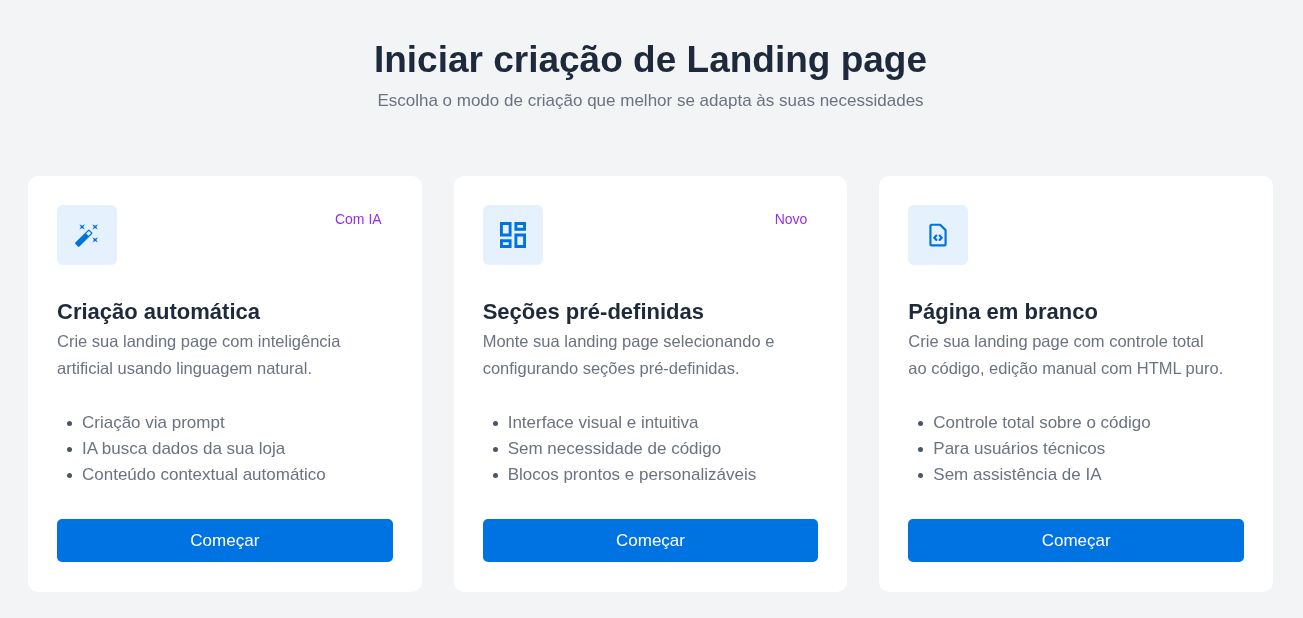 This screenshot has width=1303, height=618. What do you see at coordinates (1066, 355) in the screenshot?
I see `card-description: Crie sua landing page com controle total ao código, edição manual com HTML puro.` at bounding box center [1066, 355].